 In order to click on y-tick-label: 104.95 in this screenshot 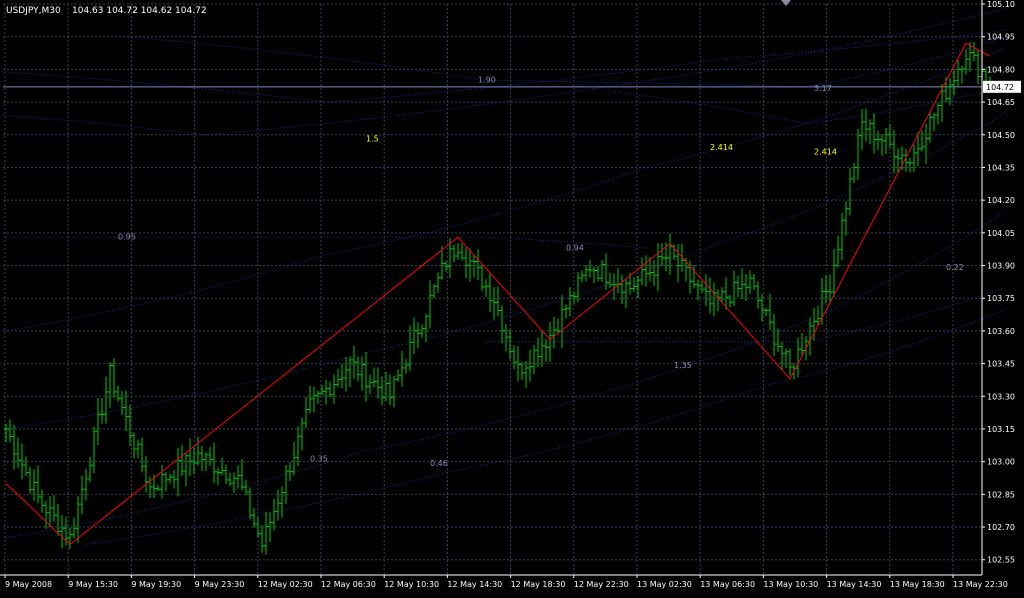, I will do `click(1001, 37)`.